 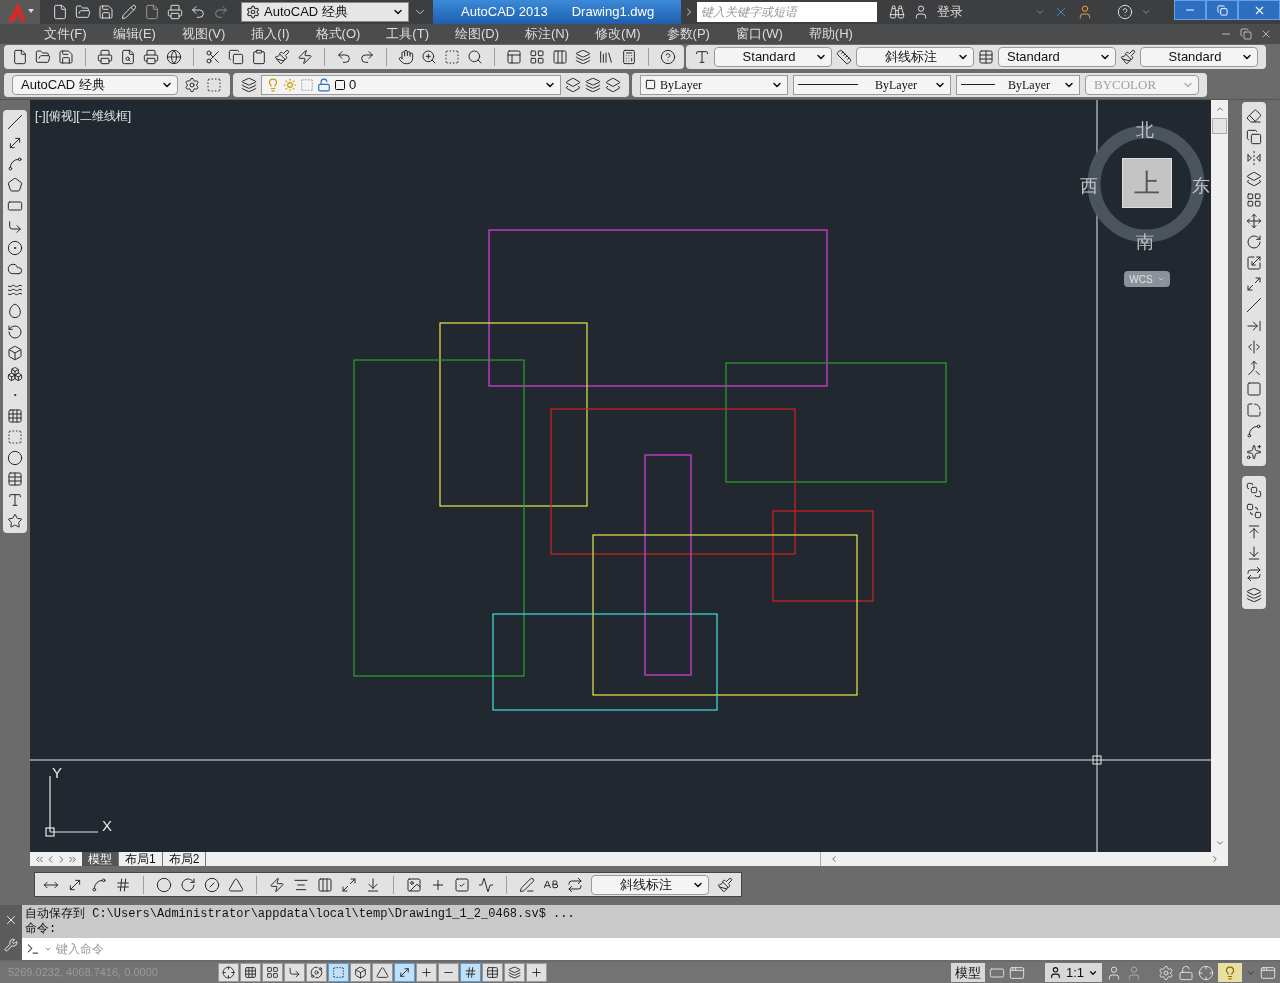 What do you see at coordinates (1018, 84) in the screenshot?
I see `lineweight-dropdown: ByLayer` at bounding box center [1018, 84].